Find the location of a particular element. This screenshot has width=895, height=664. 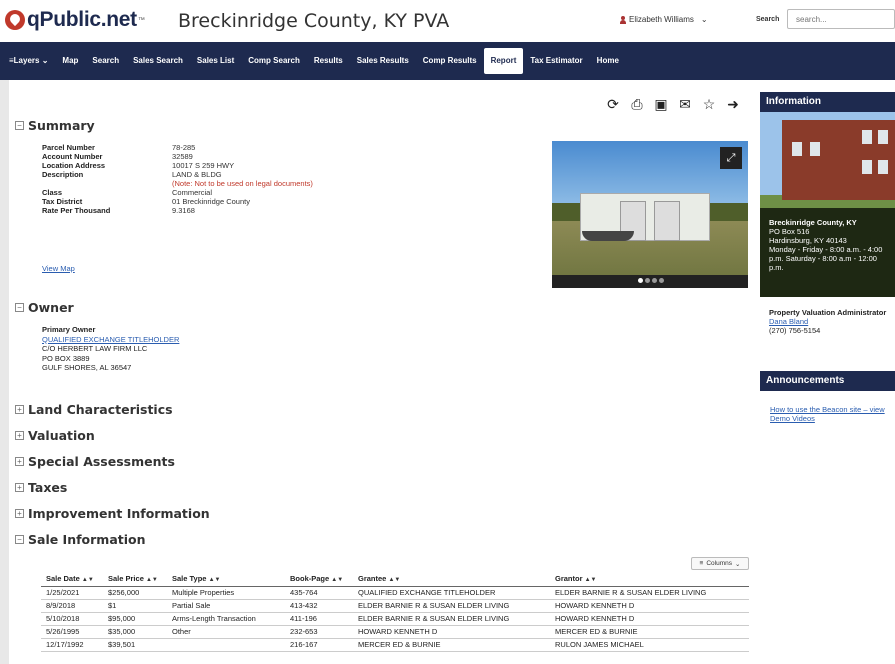

announcements-header: Announcements is located at coordinates (827, 381).